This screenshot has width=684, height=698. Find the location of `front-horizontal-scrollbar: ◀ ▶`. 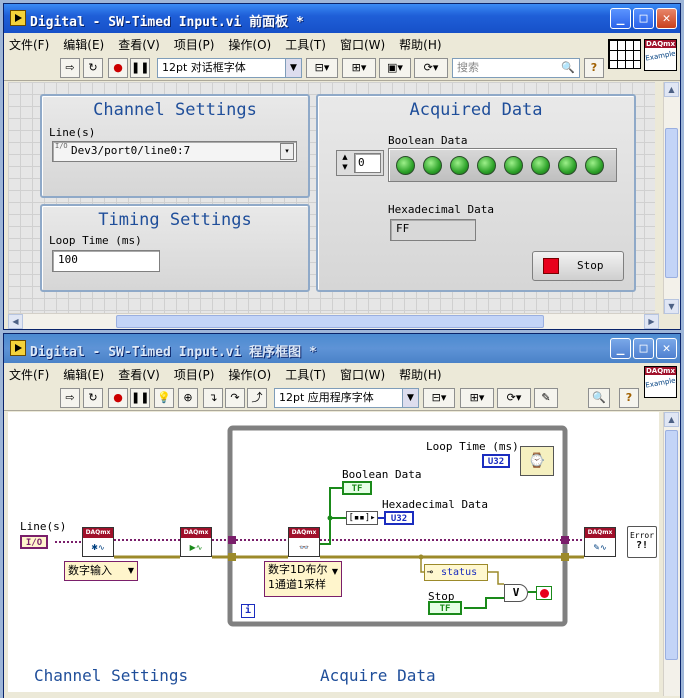

front-horizontal-scrollbar: ◀ ▶ is located at coordinates (333, 321).